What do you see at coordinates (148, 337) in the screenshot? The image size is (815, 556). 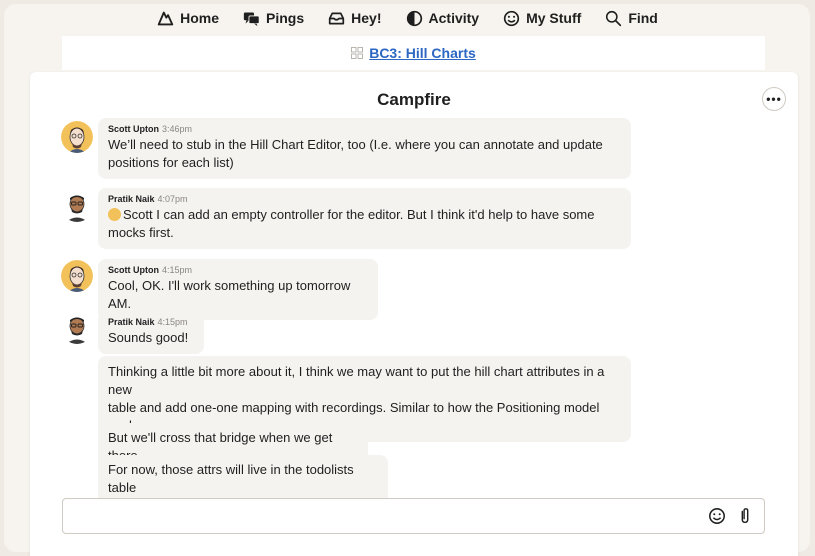 I see `message-text: Sounds good!` at bounding box center [148, 337].